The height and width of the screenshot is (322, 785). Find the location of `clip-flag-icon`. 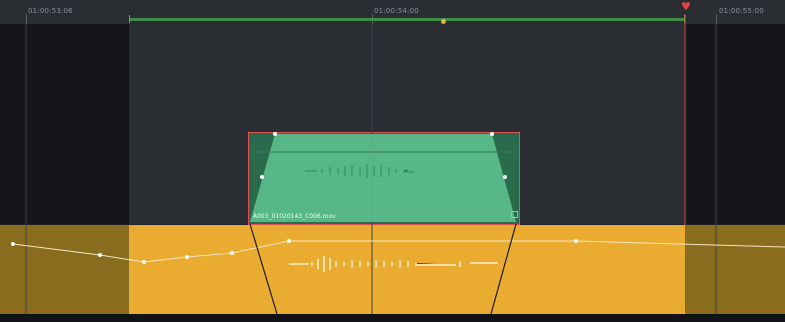

clip-flag-icon is located at coordinates (514, 214).